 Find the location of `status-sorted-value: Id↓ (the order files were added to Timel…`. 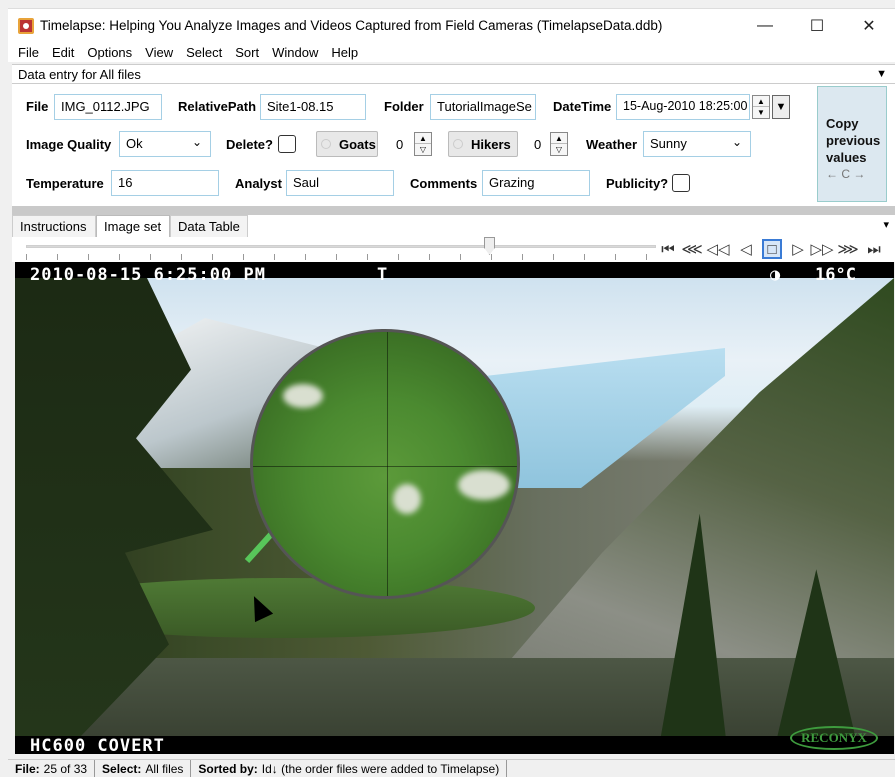

status-sorted-value: Id↓ (the order files were added to Timel… is located at coordinates (380, 768).